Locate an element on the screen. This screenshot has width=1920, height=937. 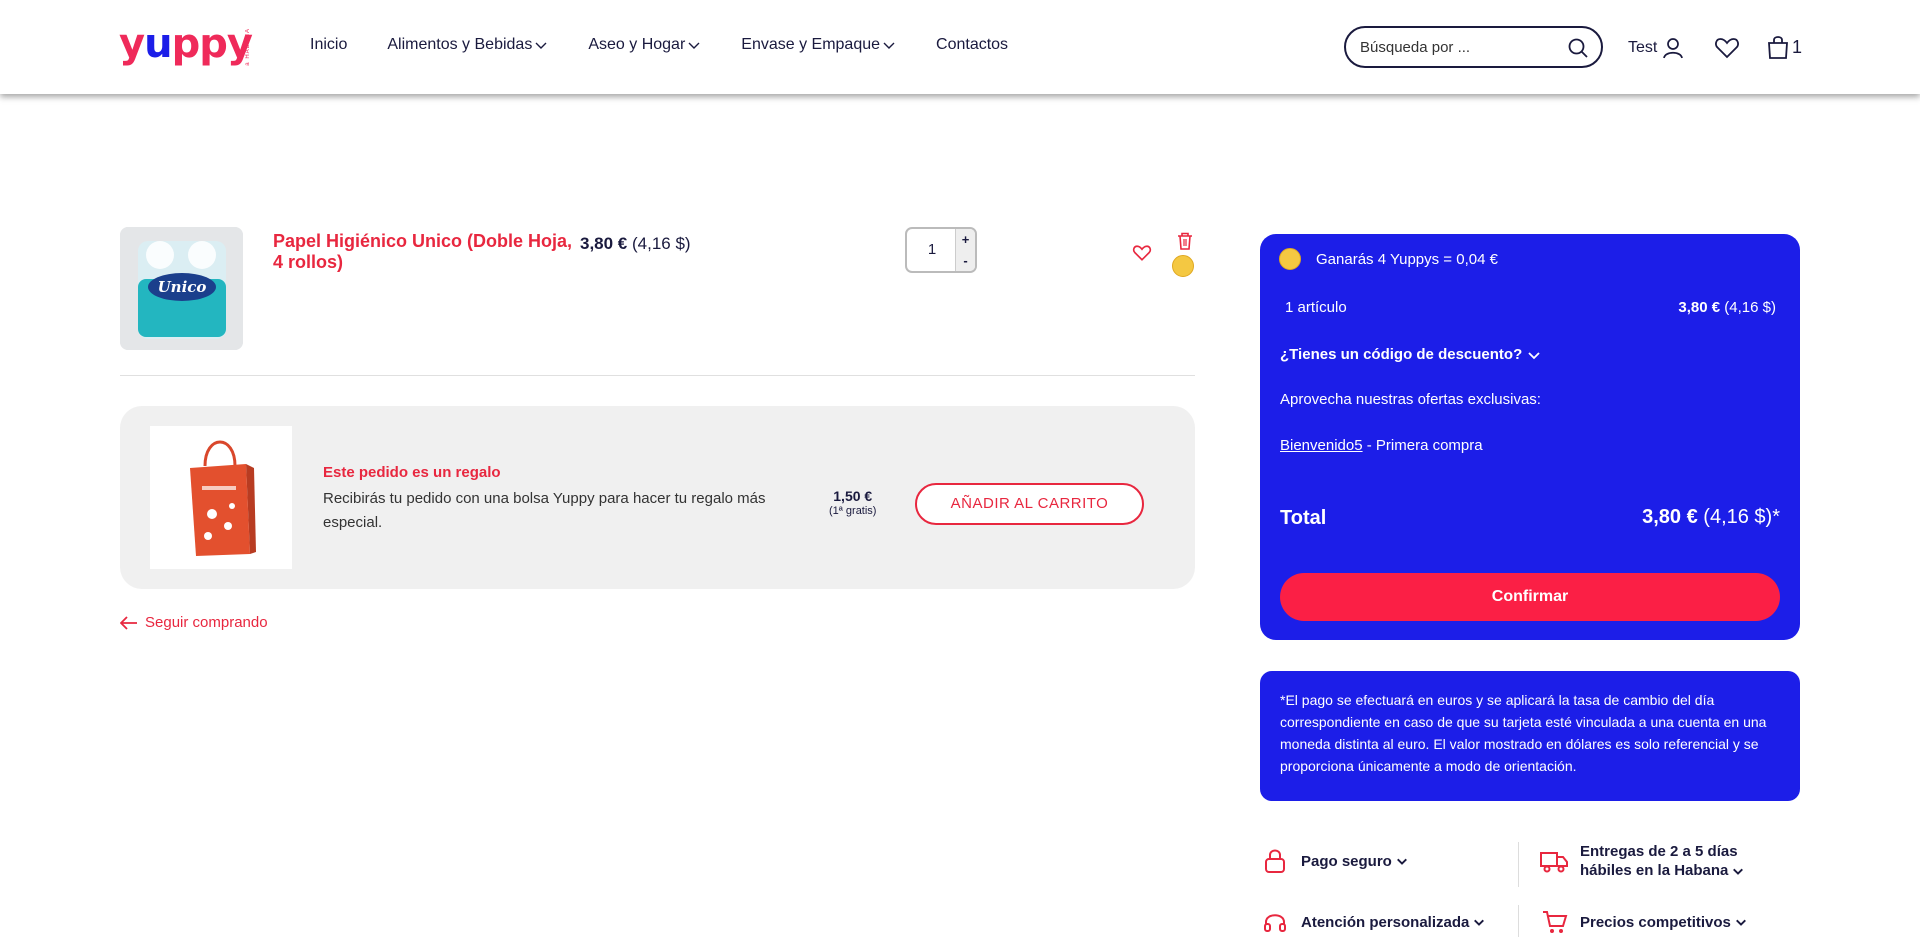
discount-code-toggle: ¿Tienes un código de descuento? is located at coordinates (1411, 354).